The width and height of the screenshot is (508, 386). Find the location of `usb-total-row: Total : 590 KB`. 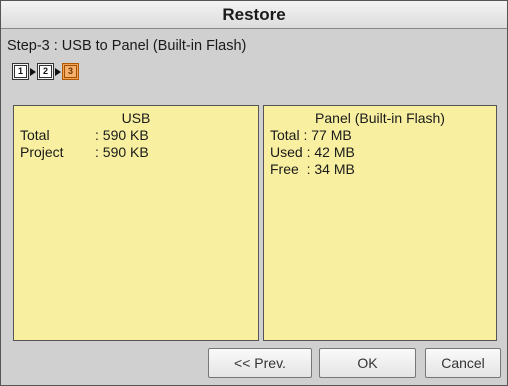

usb-total-row: Total : 590 KB is located at coordinates (136, 135).